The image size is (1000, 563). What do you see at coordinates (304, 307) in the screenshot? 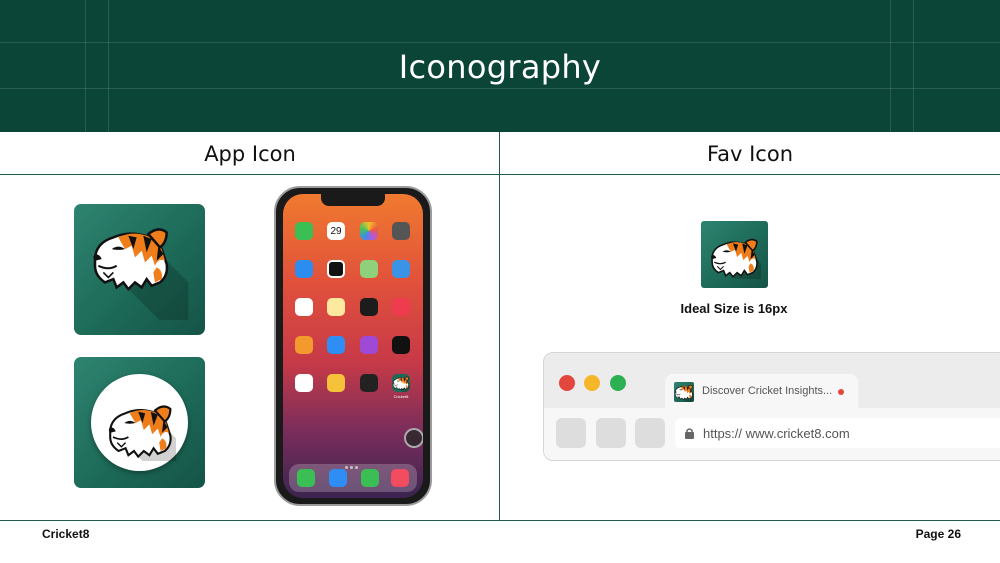
I see `reminders-icon` at bounding box center [304, 307].